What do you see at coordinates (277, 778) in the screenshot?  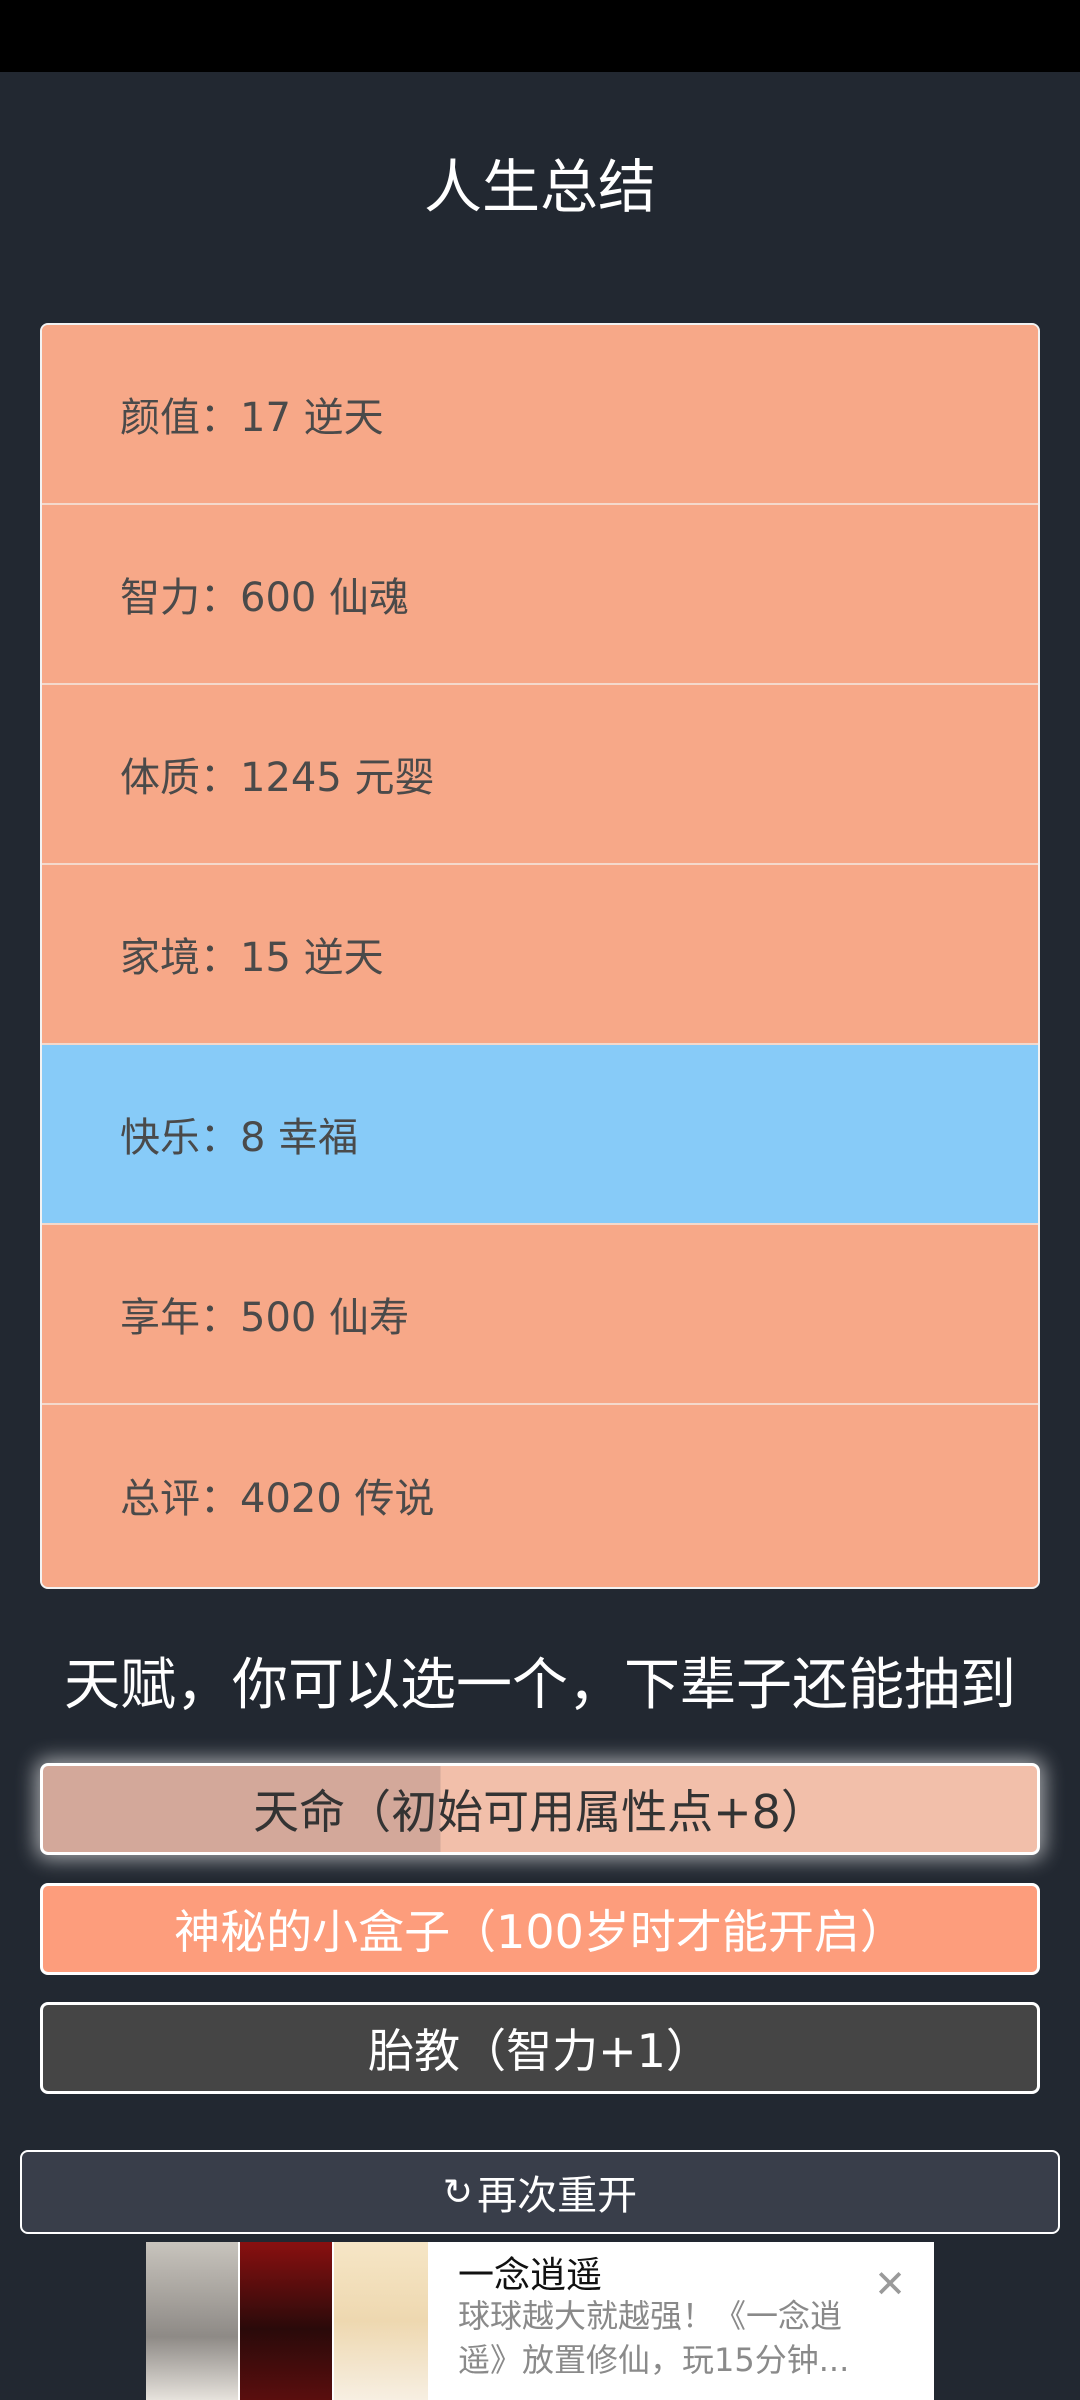 I see `summary-row-text: 体质：1245 元婴` at bounding box center [277, 778].